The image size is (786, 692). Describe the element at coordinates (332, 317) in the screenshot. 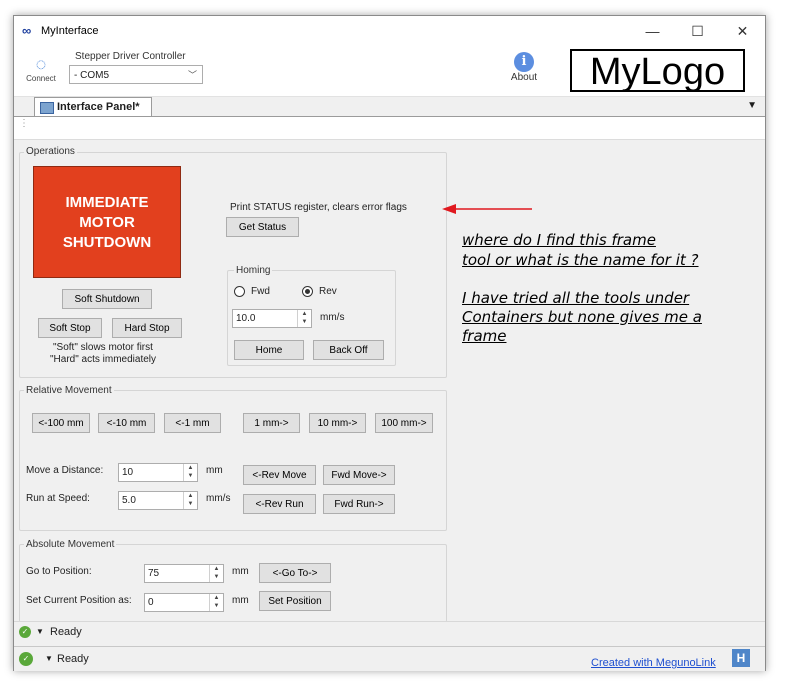

I see `homing-speed-unit: mm/s` at that location.